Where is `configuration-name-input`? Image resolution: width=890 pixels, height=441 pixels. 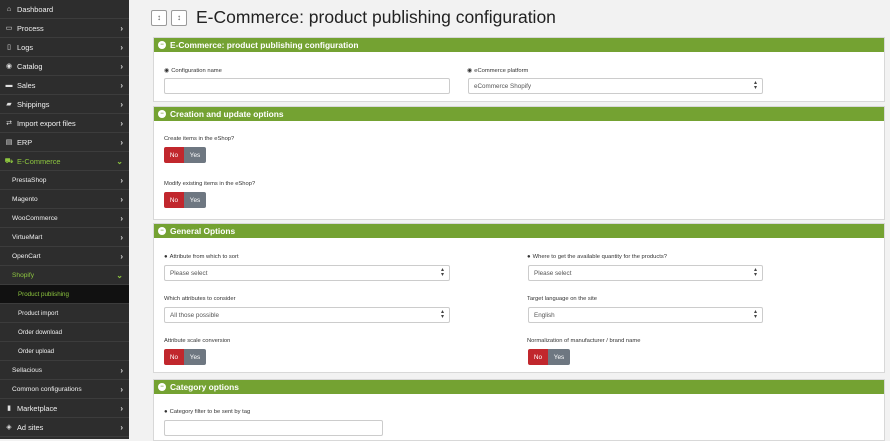
configuration-name-input is located at coordinates (307, 86).